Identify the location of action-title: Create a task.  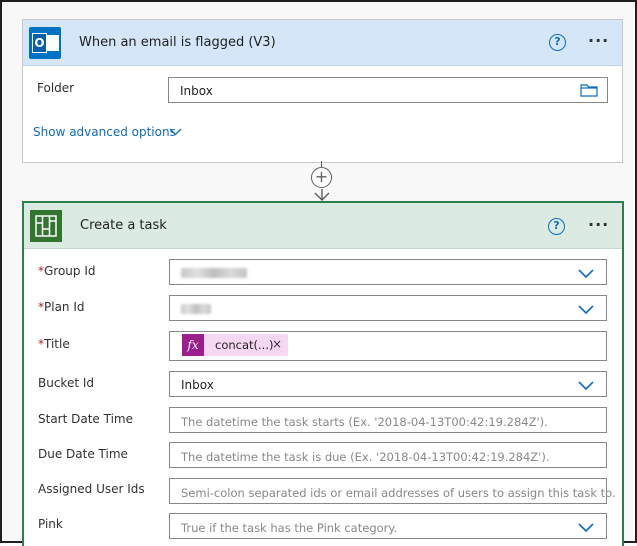
(123, 225).